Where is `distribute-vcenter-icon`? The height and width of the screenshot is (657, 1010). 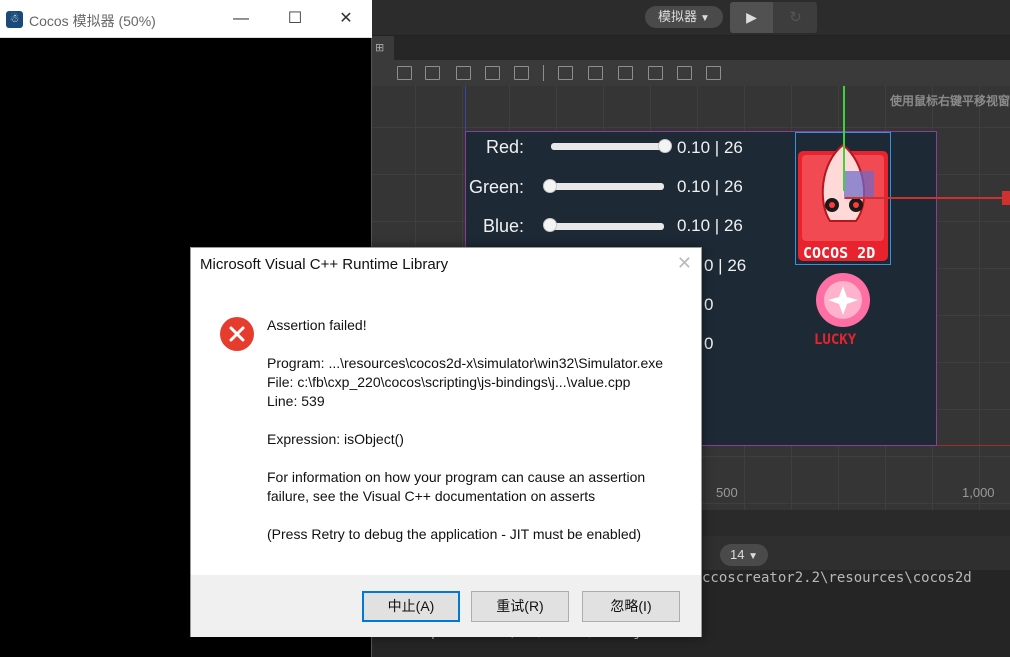 distribute-vcenter-icon is located at coordinates (595, 73).